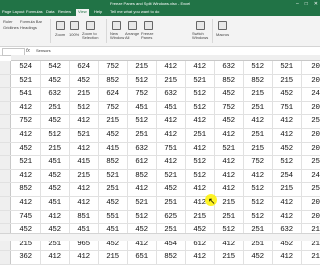 The height and width of the screenshot is (265, 320). I want to click on freeze-panes-icon, so click(148, 25).